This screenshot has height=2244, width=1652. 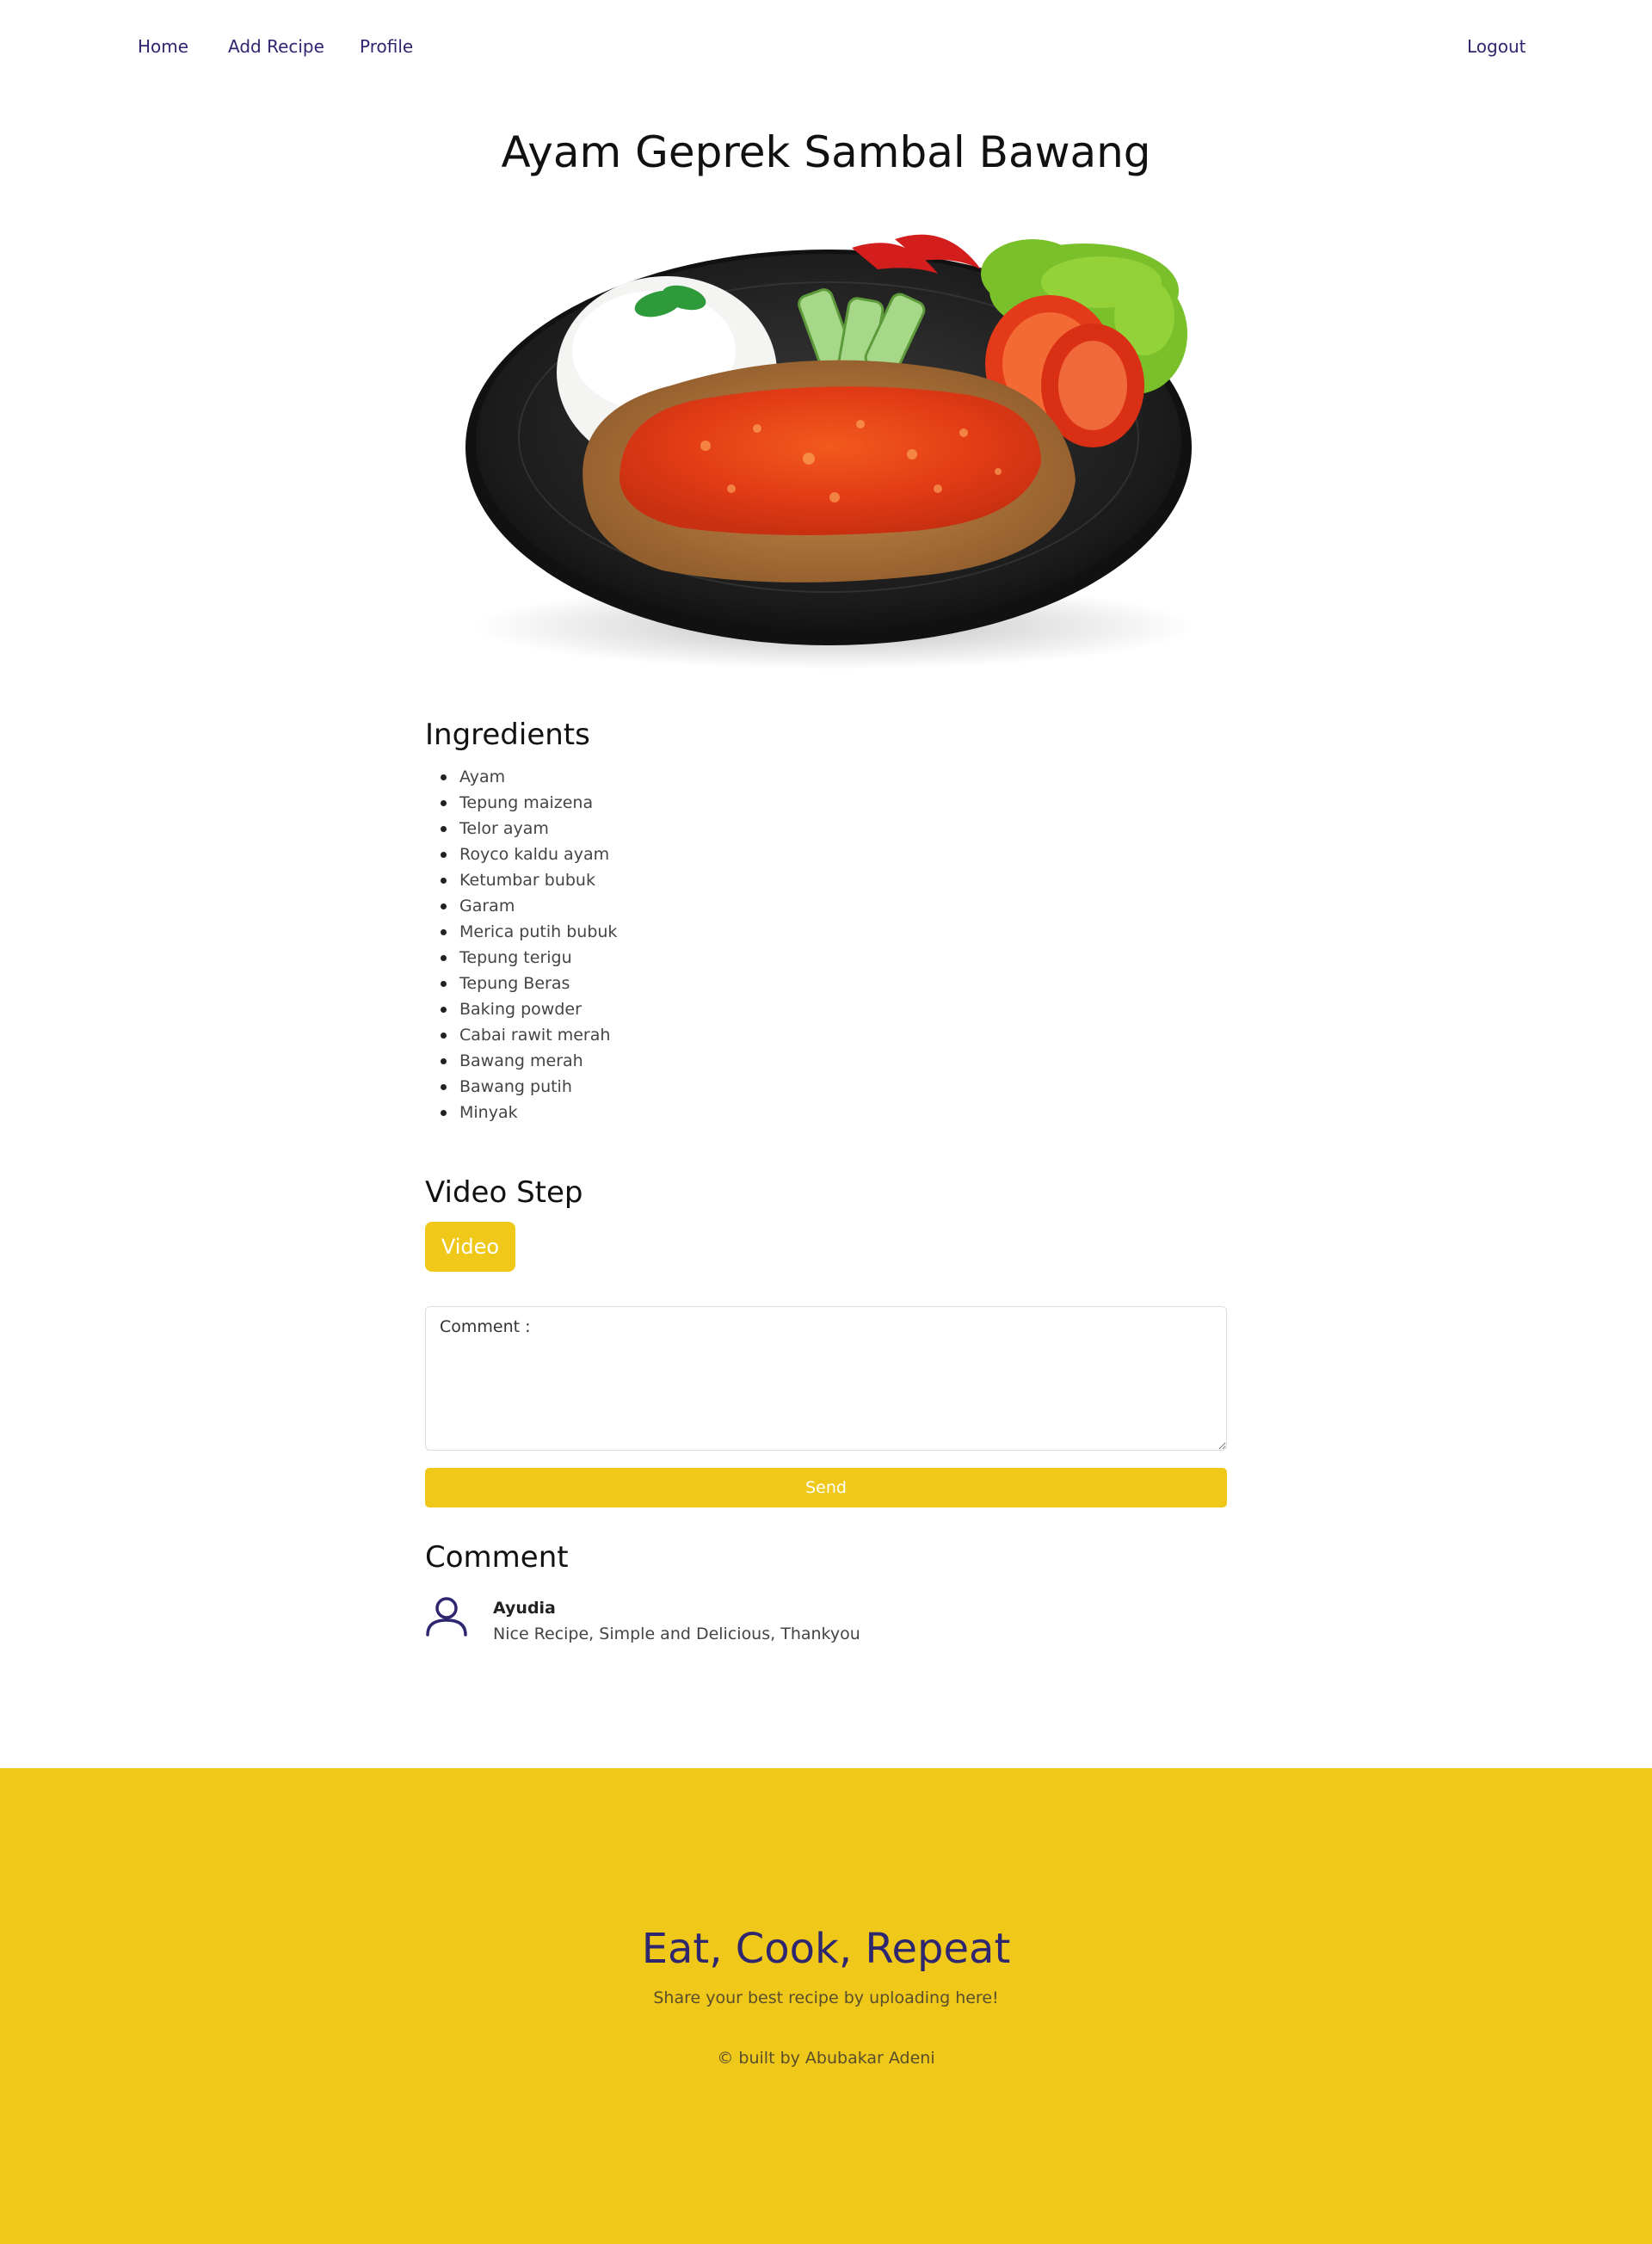 I want to click on list-item: Bawang merah, so click(x=528, y=1061).